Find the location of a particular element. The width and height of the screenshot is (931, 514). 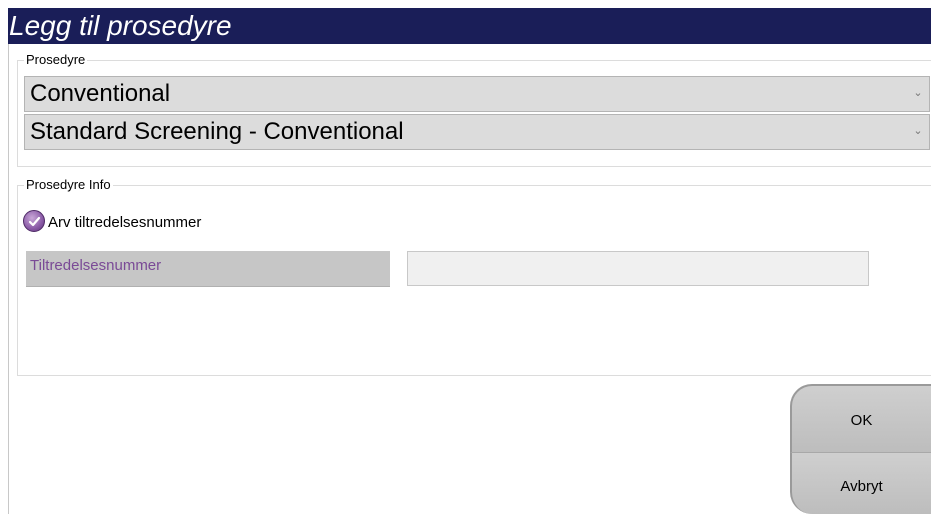

accession-number-input is located at coordinates (638, 268).